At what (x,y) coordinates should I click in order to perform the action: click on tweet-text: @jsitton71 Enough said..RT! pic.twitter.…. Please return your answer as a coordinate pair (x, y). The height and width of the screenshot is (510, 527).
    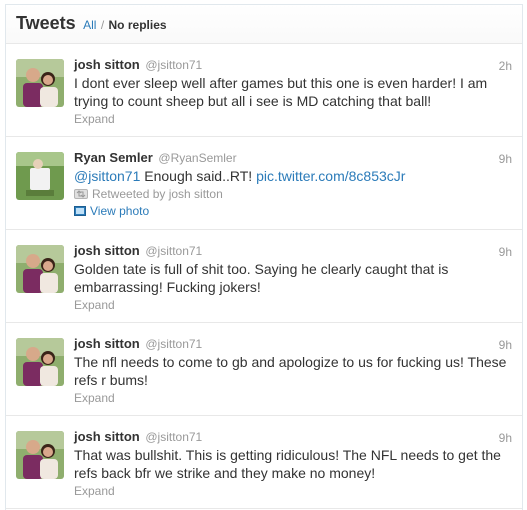
    Looking at the image, I should click on (292, 176).